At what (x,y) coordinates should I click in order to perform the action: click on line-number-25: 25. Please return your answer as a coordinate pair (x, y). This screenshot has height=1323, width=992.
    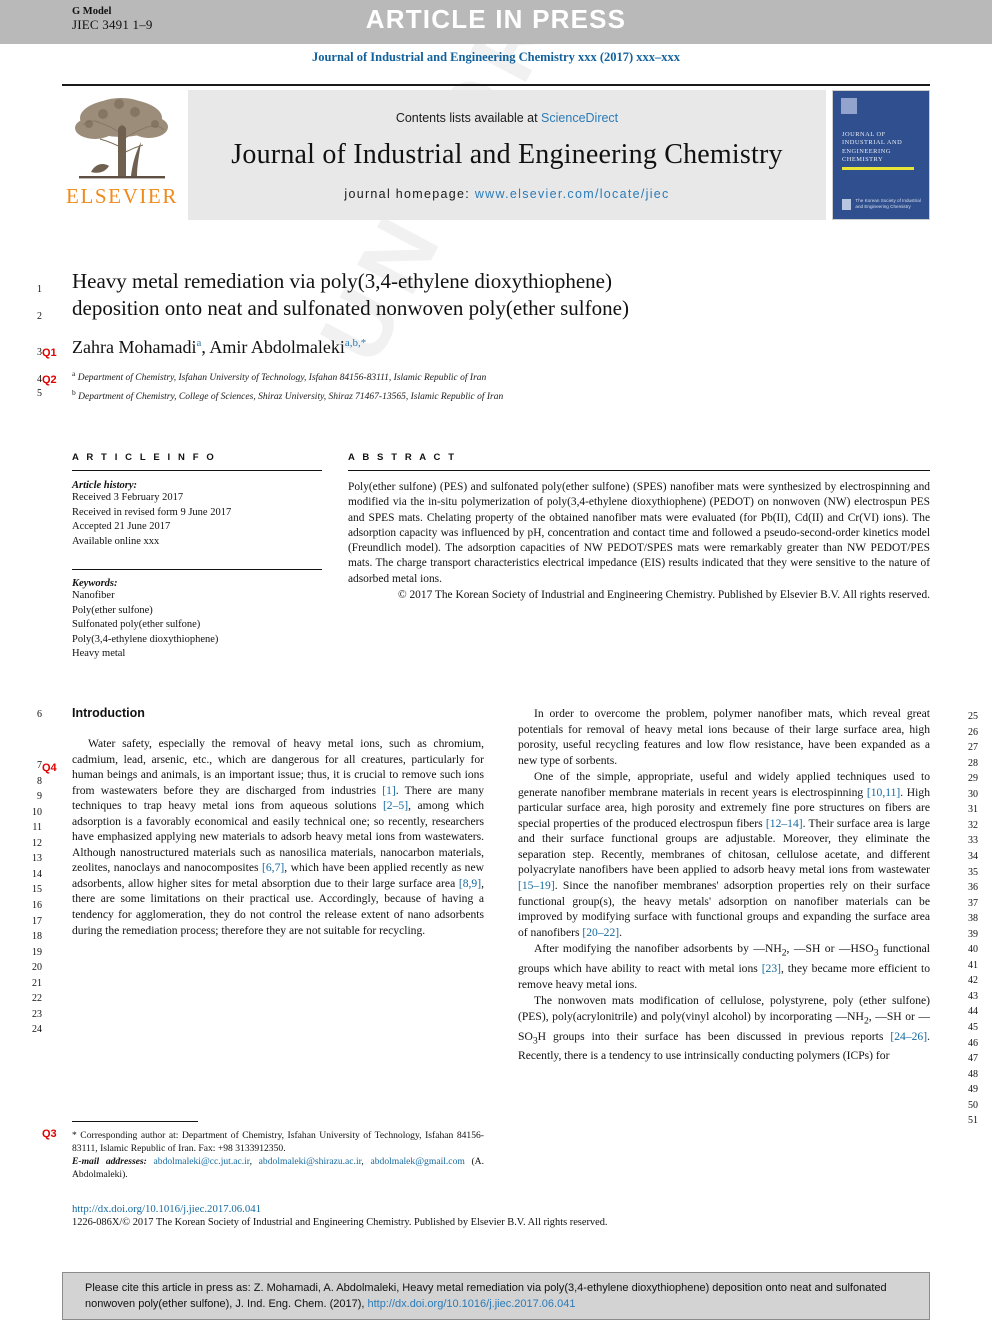
    Looking at the image, I should click on (973, 716).